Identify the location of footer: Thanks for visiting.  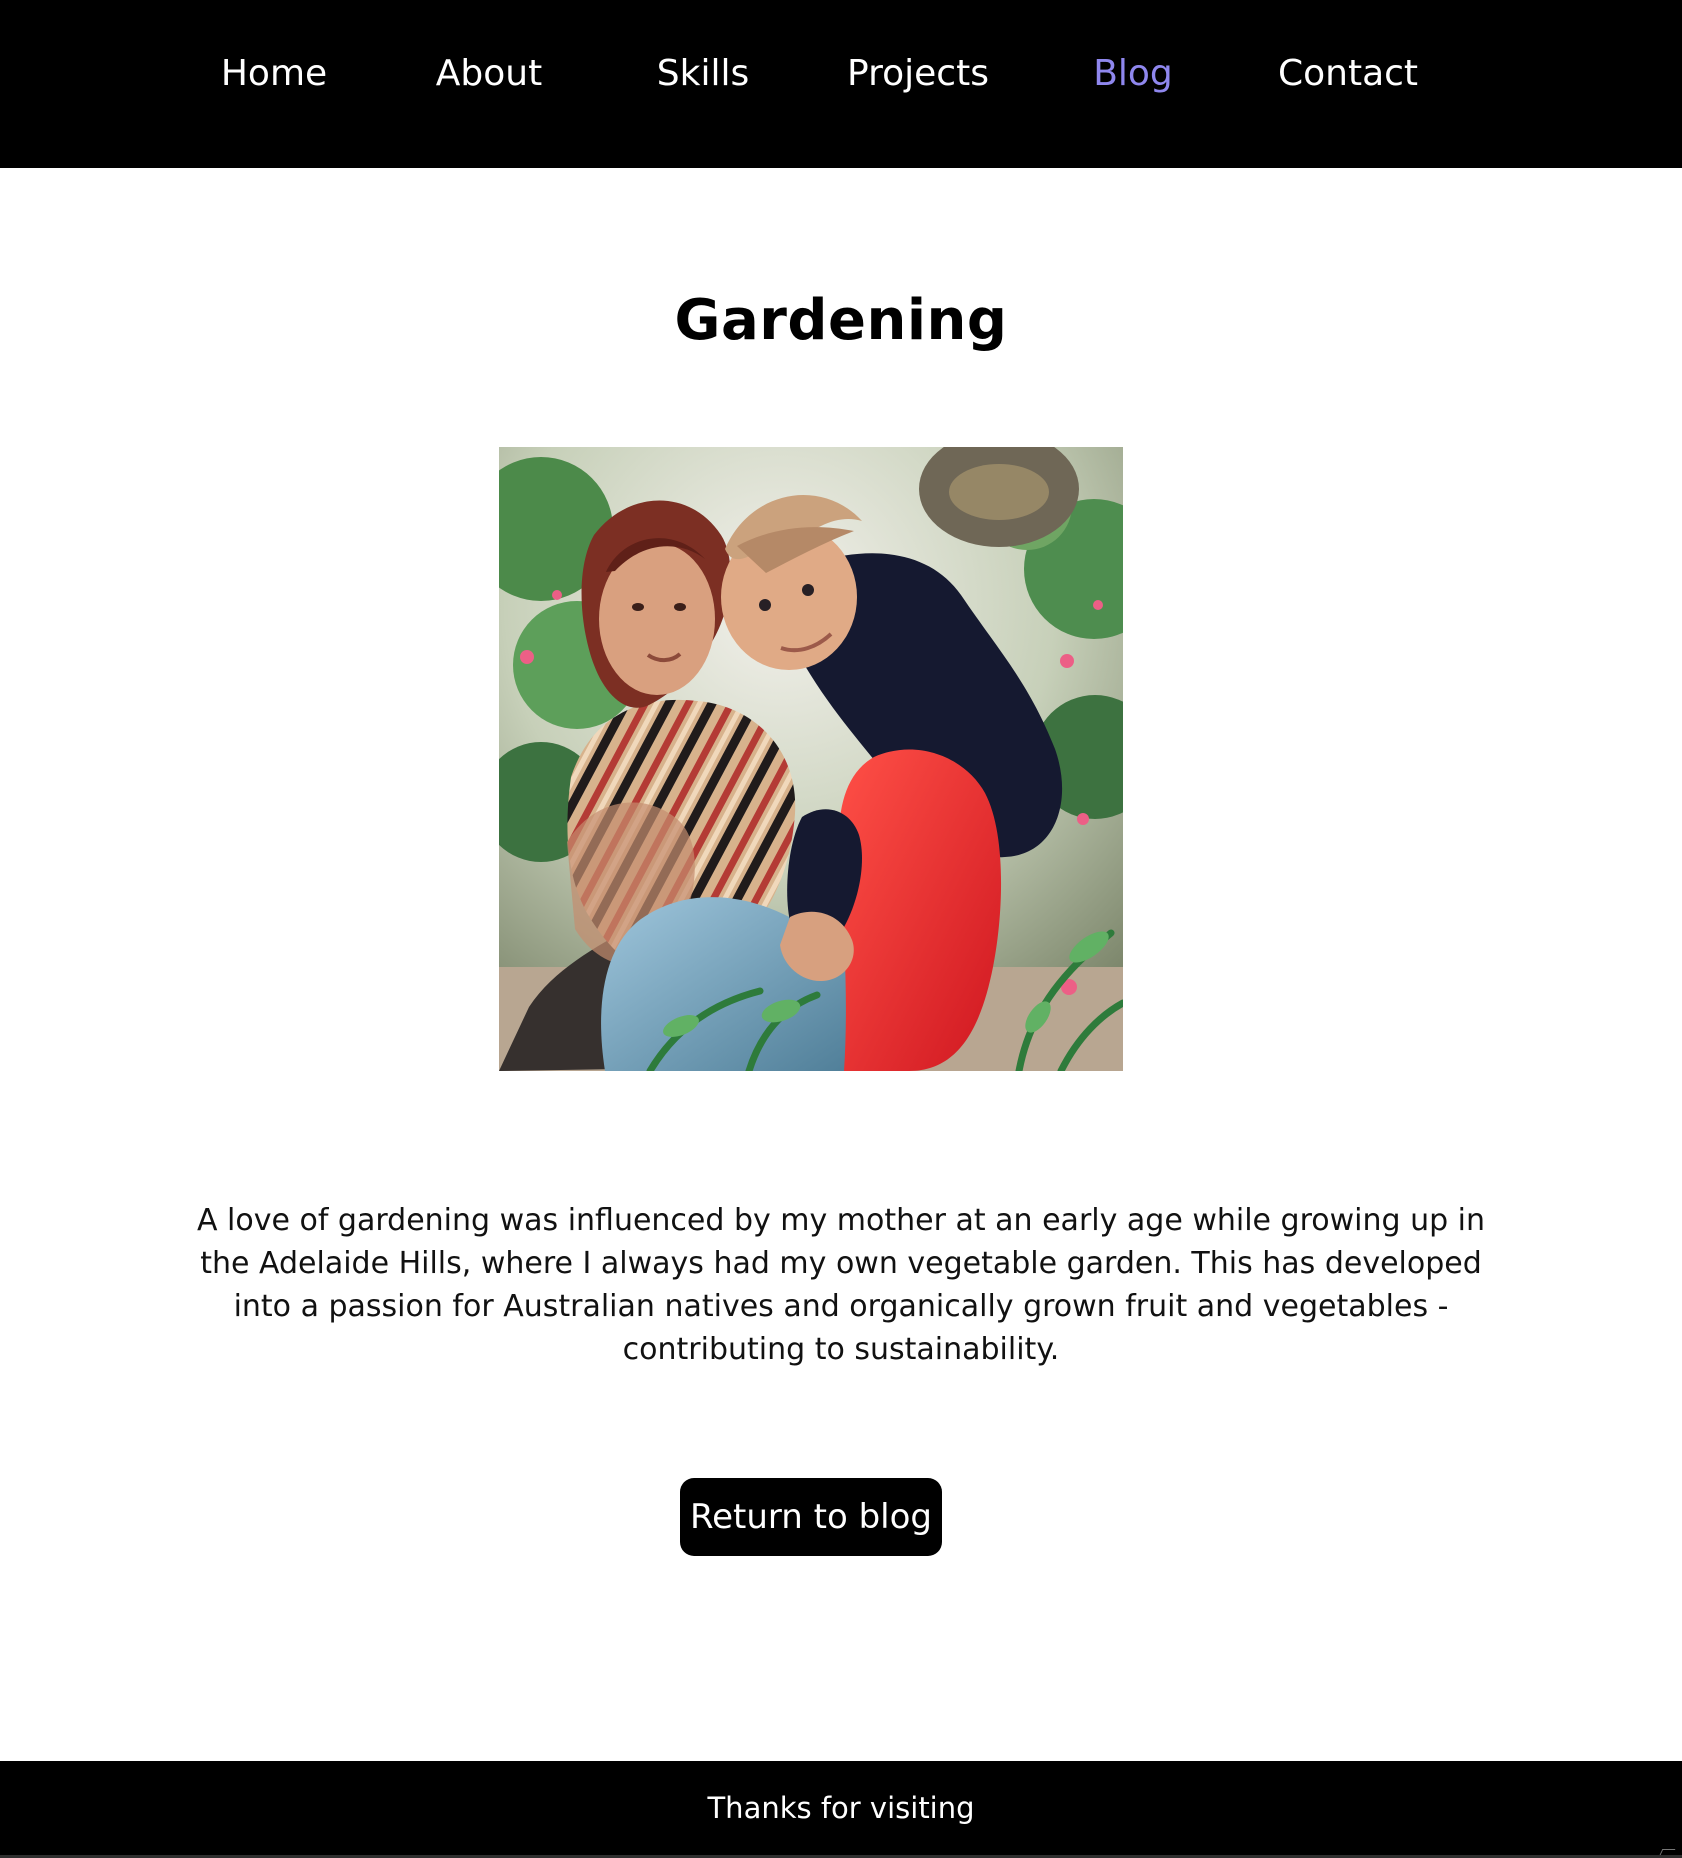
(841, 1809).